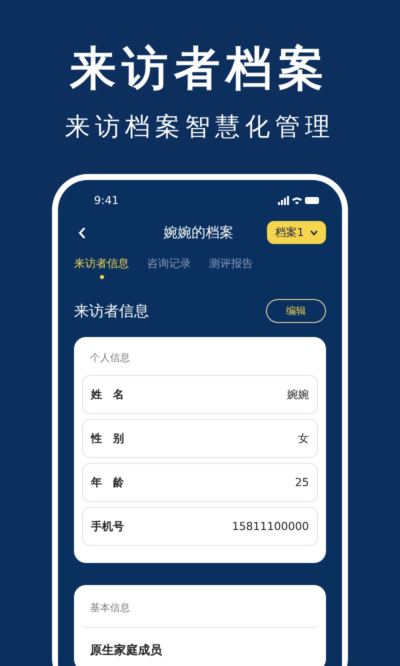 The width and height of the screenshot is (400, 666). What do you see at coordinates (270, 526) in the screenshot?
I see `field-value: 15811100000` at bounding box center [270, 526].